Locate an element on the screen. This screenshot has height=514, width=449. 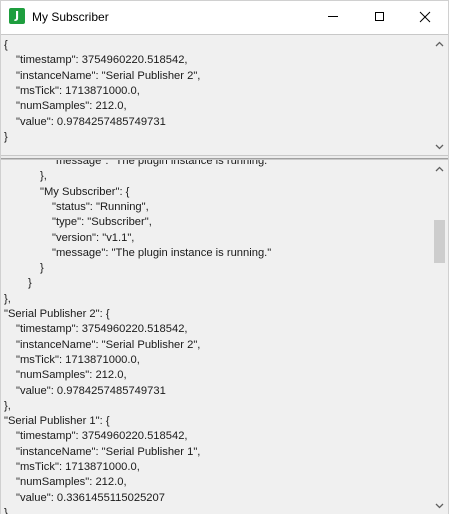
app-icon: J is located at coordinates (17, 16).